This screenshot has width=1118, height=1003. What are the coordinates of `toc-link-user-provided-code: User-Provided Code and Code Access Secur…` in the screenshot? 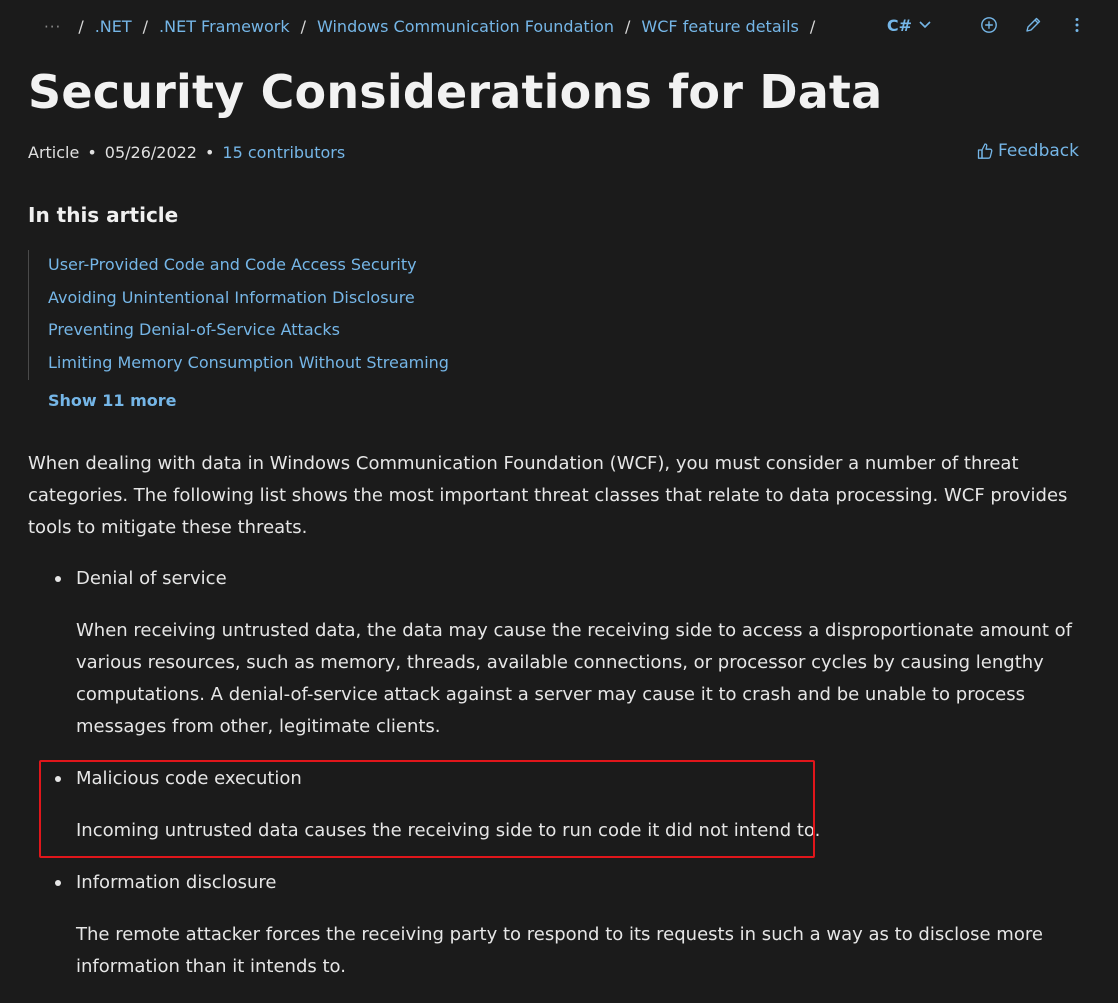 It's located at (232, 264).